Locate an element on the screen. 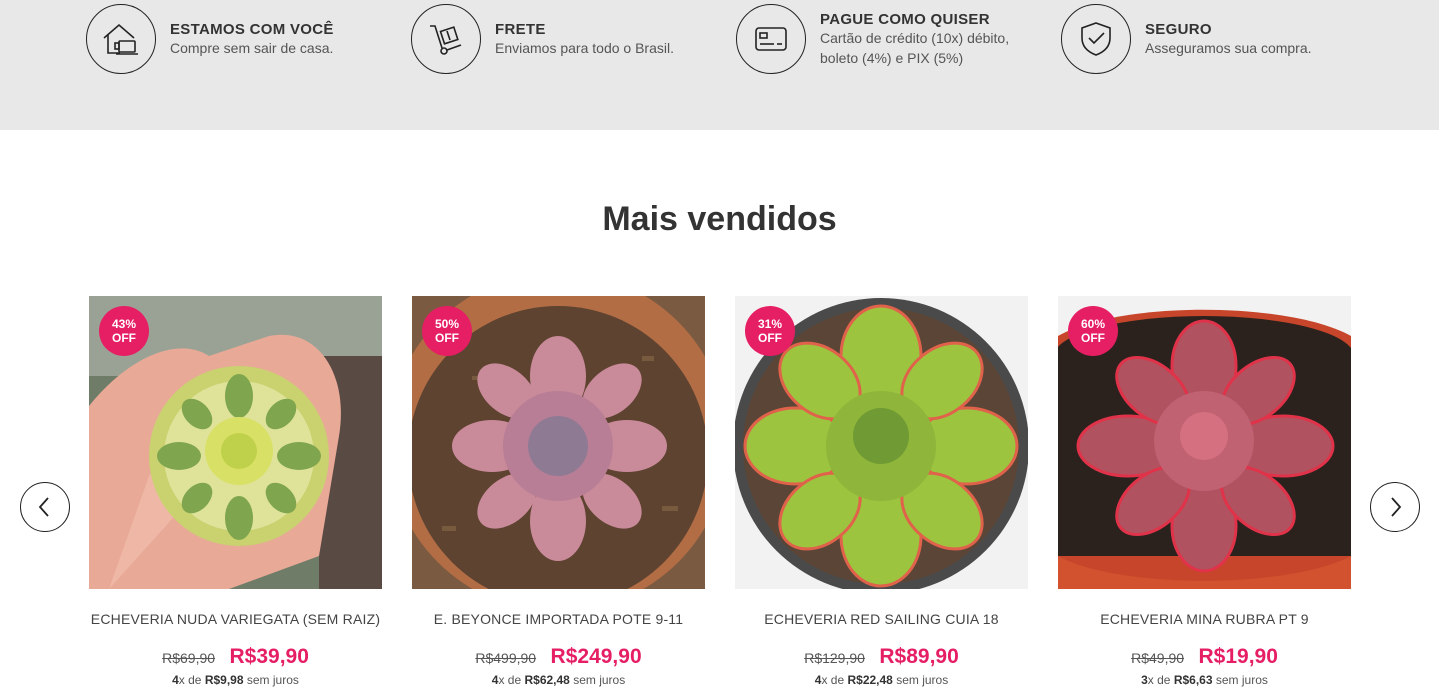 This screenshot has width=1439, height=699. installment-count: 3 is located at coordinates (1144, 680).